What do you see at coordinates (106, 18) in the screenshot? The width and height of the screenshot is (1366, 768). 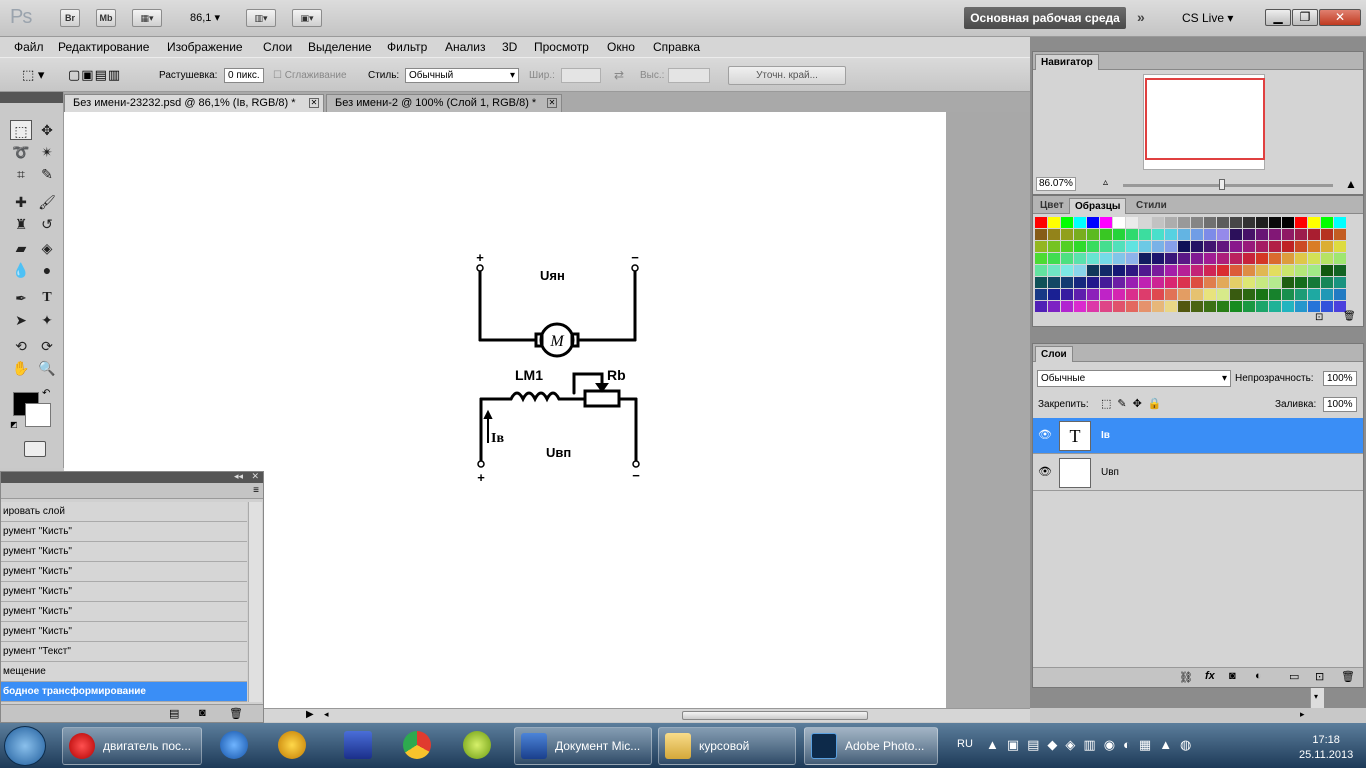 I see `mini-bridge-button: Mb` at bounding box center [106, 18].